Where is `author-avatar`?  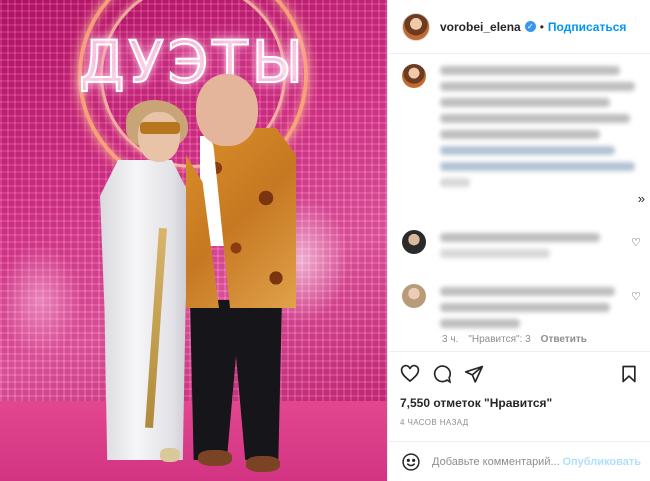
author-avatar is located at coordinates (416, 26).